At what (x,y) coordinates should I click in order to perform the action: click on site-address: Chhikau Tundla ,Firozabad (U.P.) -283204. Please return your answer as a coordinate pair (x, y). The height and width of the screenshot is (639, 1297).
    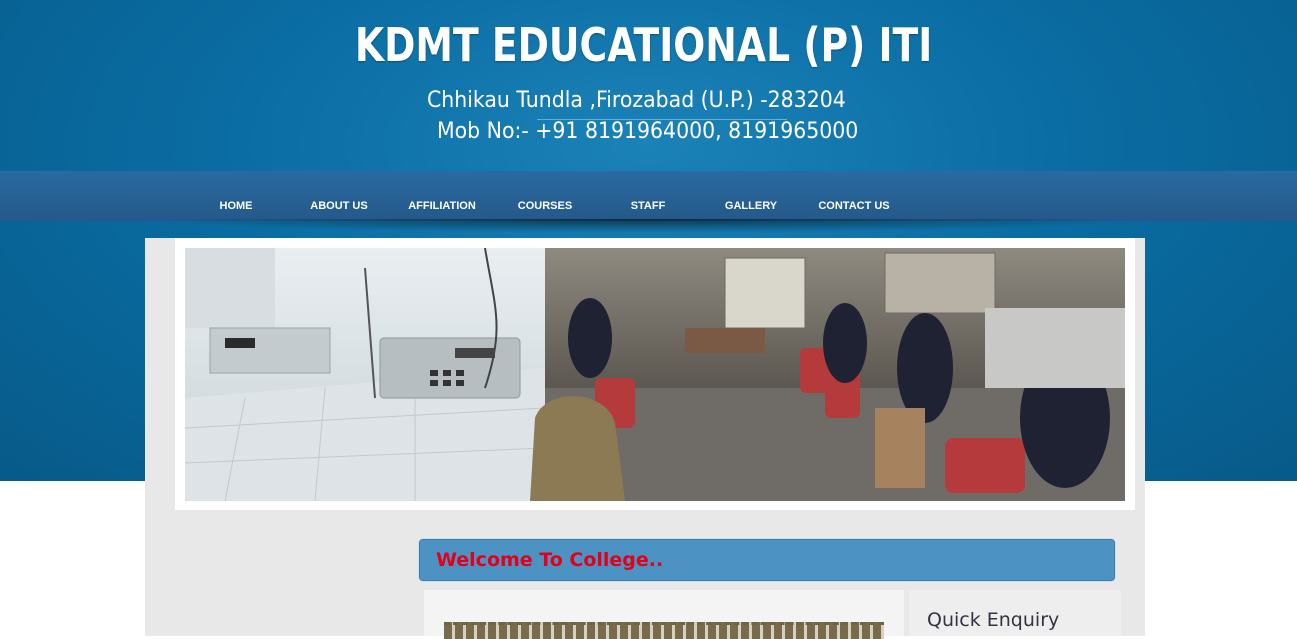
    Looking at the image, I should click on (636, 100).